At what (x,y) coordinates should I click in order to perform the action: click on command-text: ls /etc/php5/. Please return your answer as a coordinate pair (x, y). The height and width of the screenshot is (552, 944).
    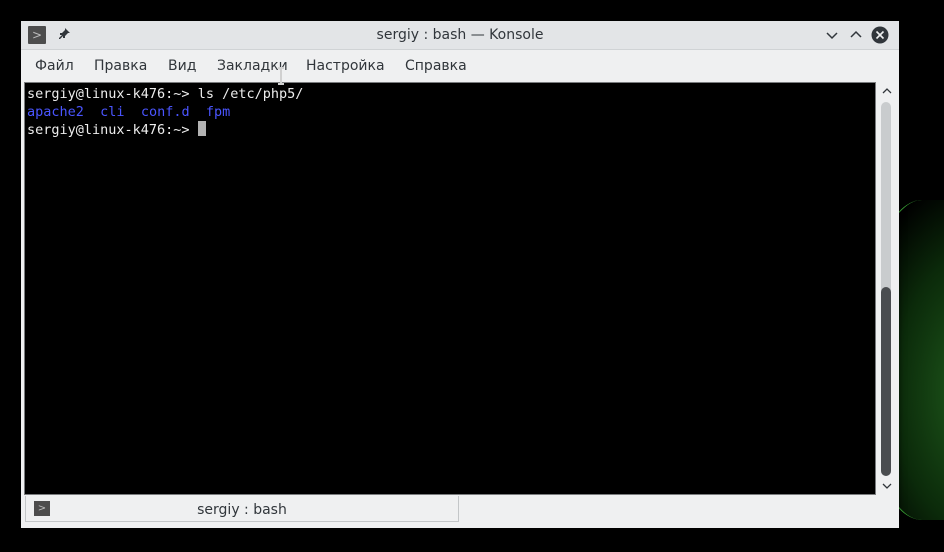
    Looking at the image, I should click on (250, 94).